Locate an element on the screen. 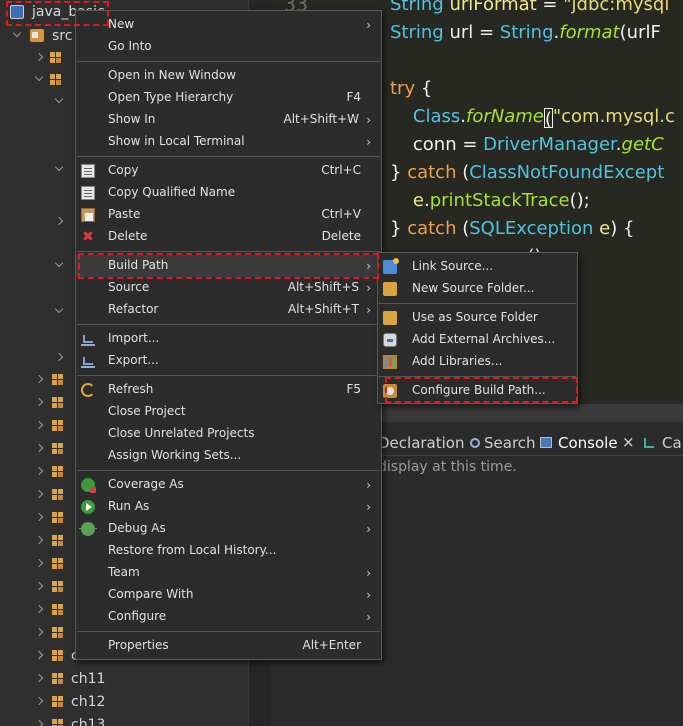  new-source-folder-icon is located at coordinates (390, 289).